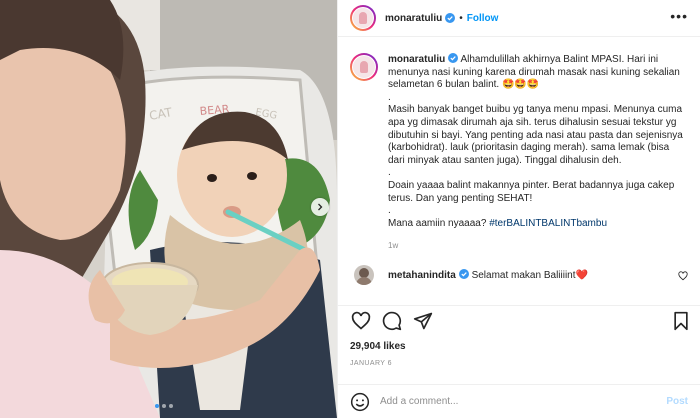 The width and height of the screenshot is (700, 418). I want to click on comment-icon, so click(392, 320).